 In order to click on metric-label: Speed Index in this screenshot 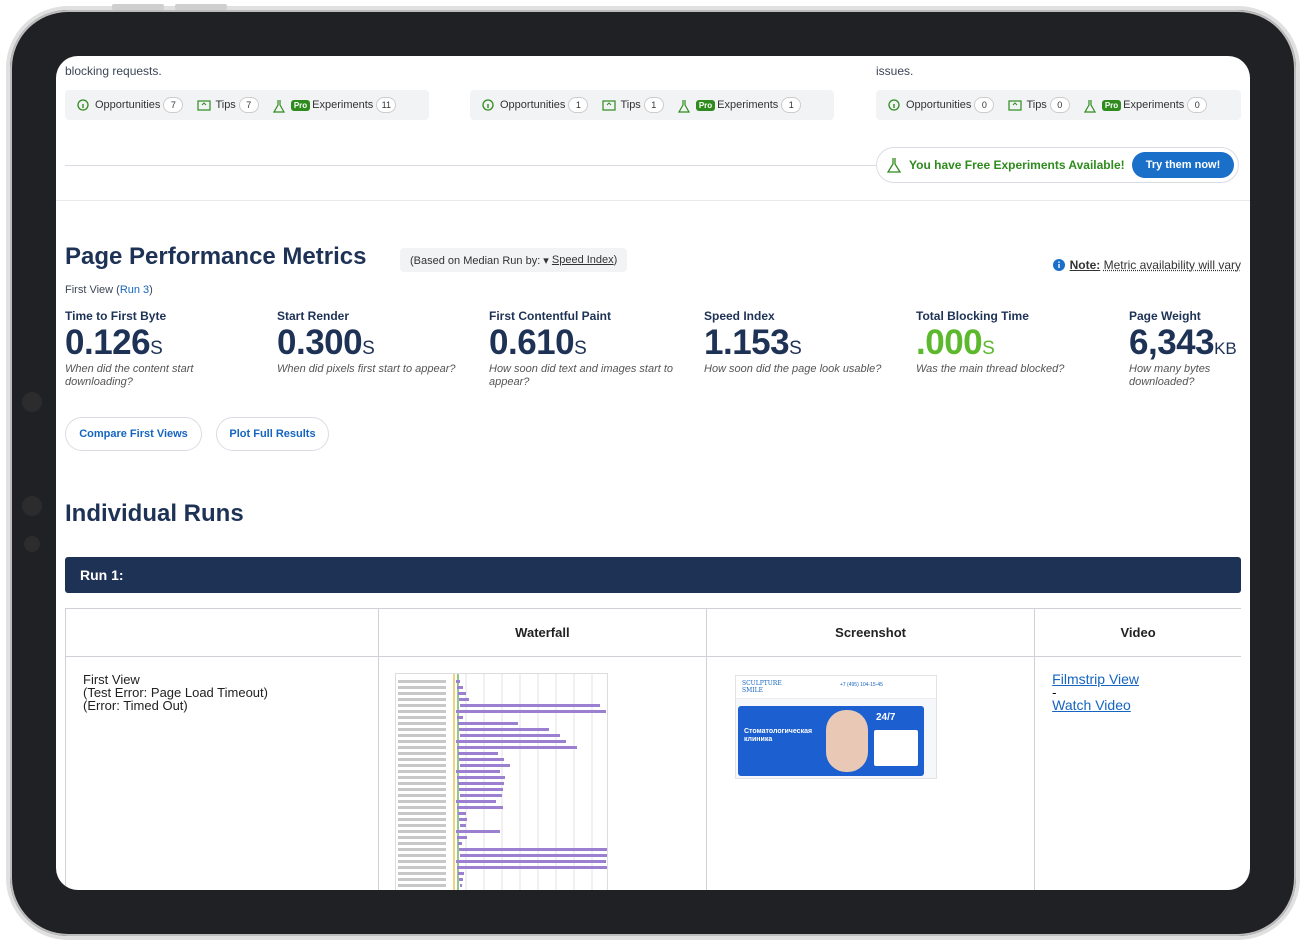, I will do `click(739, 316)`.